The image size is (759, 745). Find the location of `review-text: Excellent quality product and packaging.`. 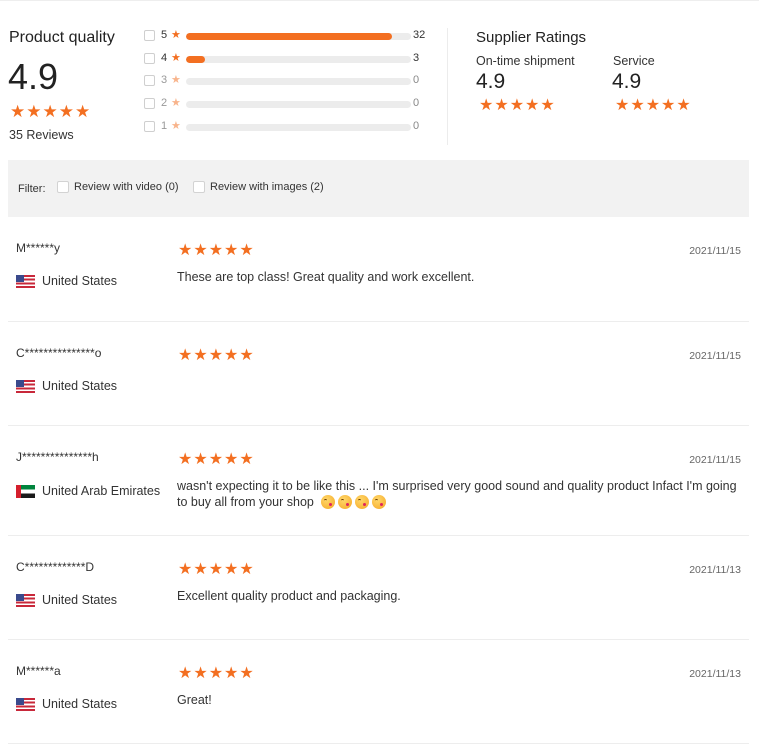

review-text: Excellent quality product and packaging. is located at coordinates (289, 596).